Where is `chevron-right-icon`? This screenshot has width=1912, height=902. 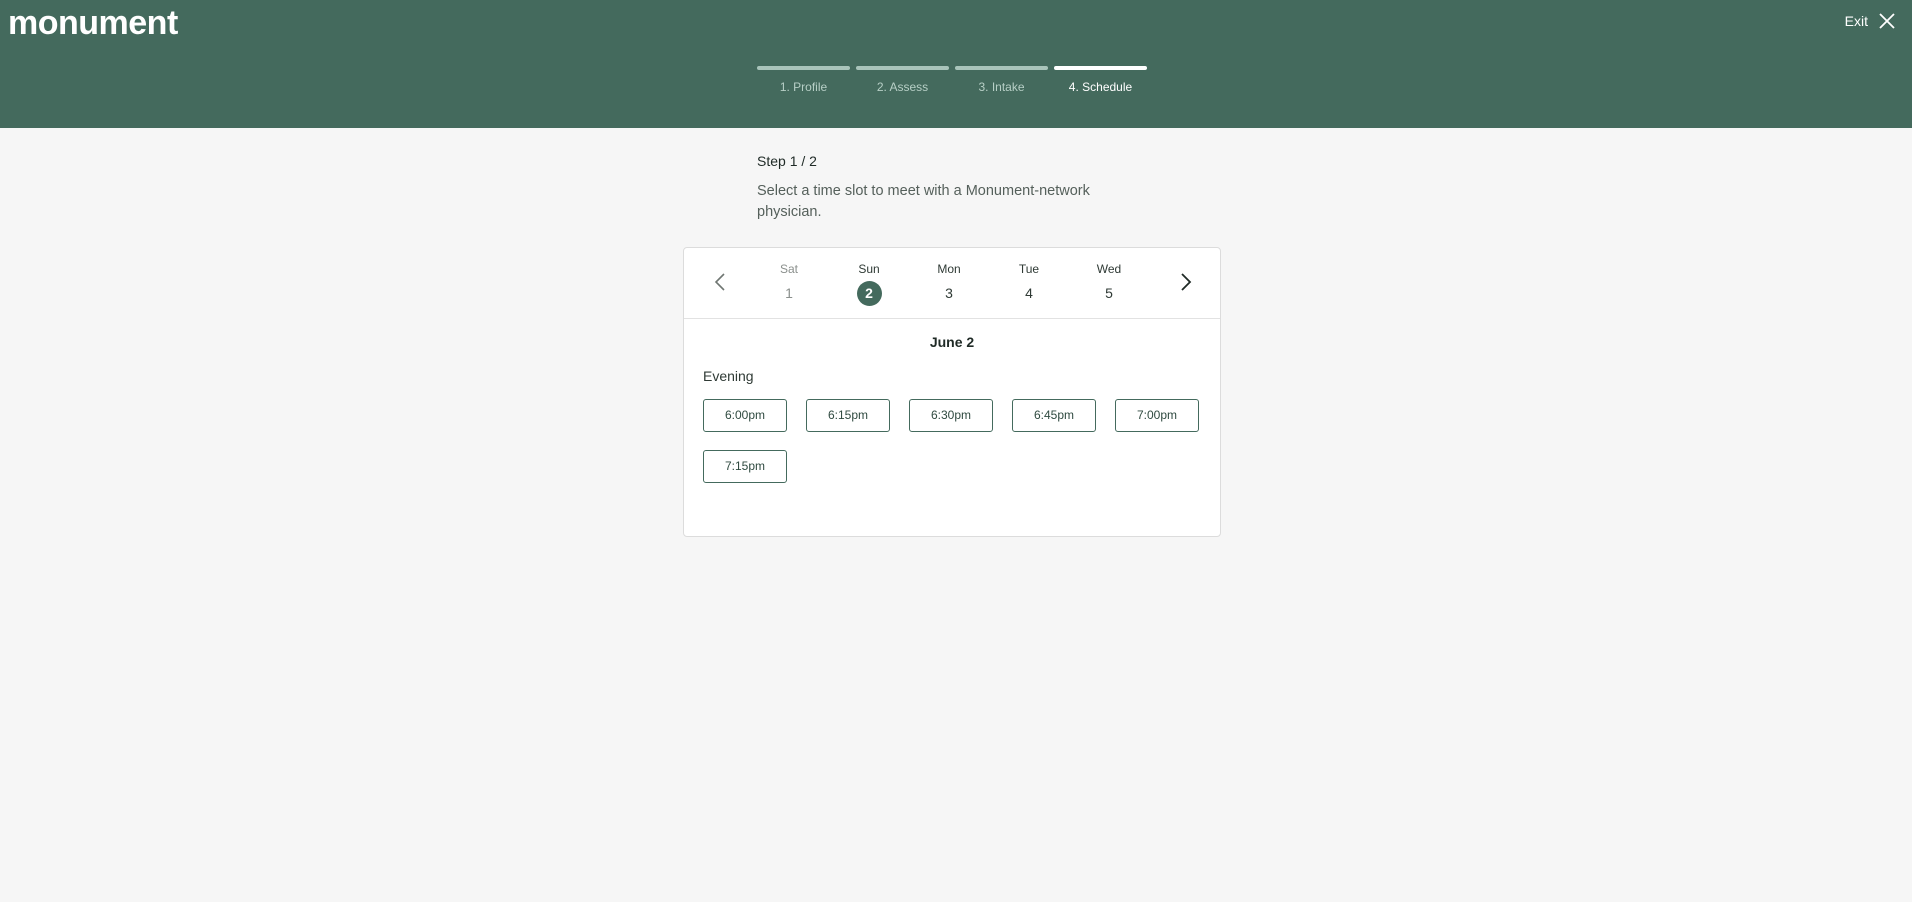
chevron-right-icon is located at coordinates (1186, 282).